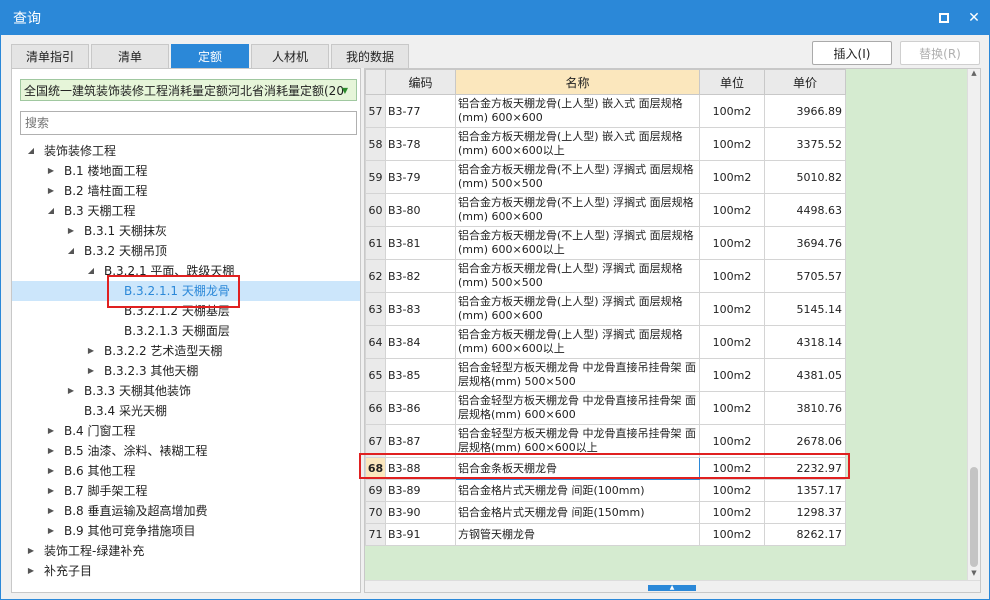  What do you see at coordinates (577, 111) in the screenshot?
I see `cell-name: 铝合金方板天棚龙骨(上人型) 嵌入式 面层规格(mm) 600×600` at bounding box center [577, 111].